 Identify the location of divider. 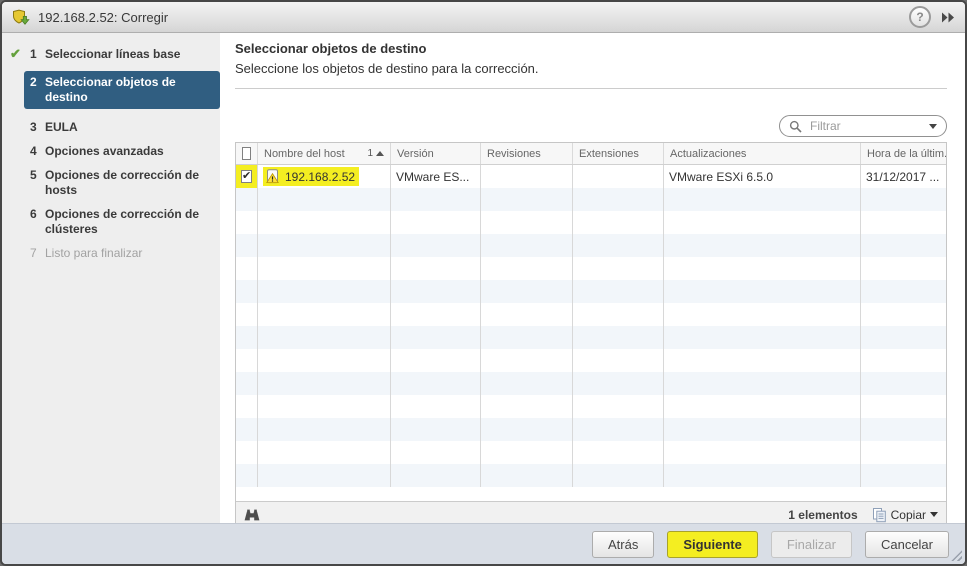
(591, 88).